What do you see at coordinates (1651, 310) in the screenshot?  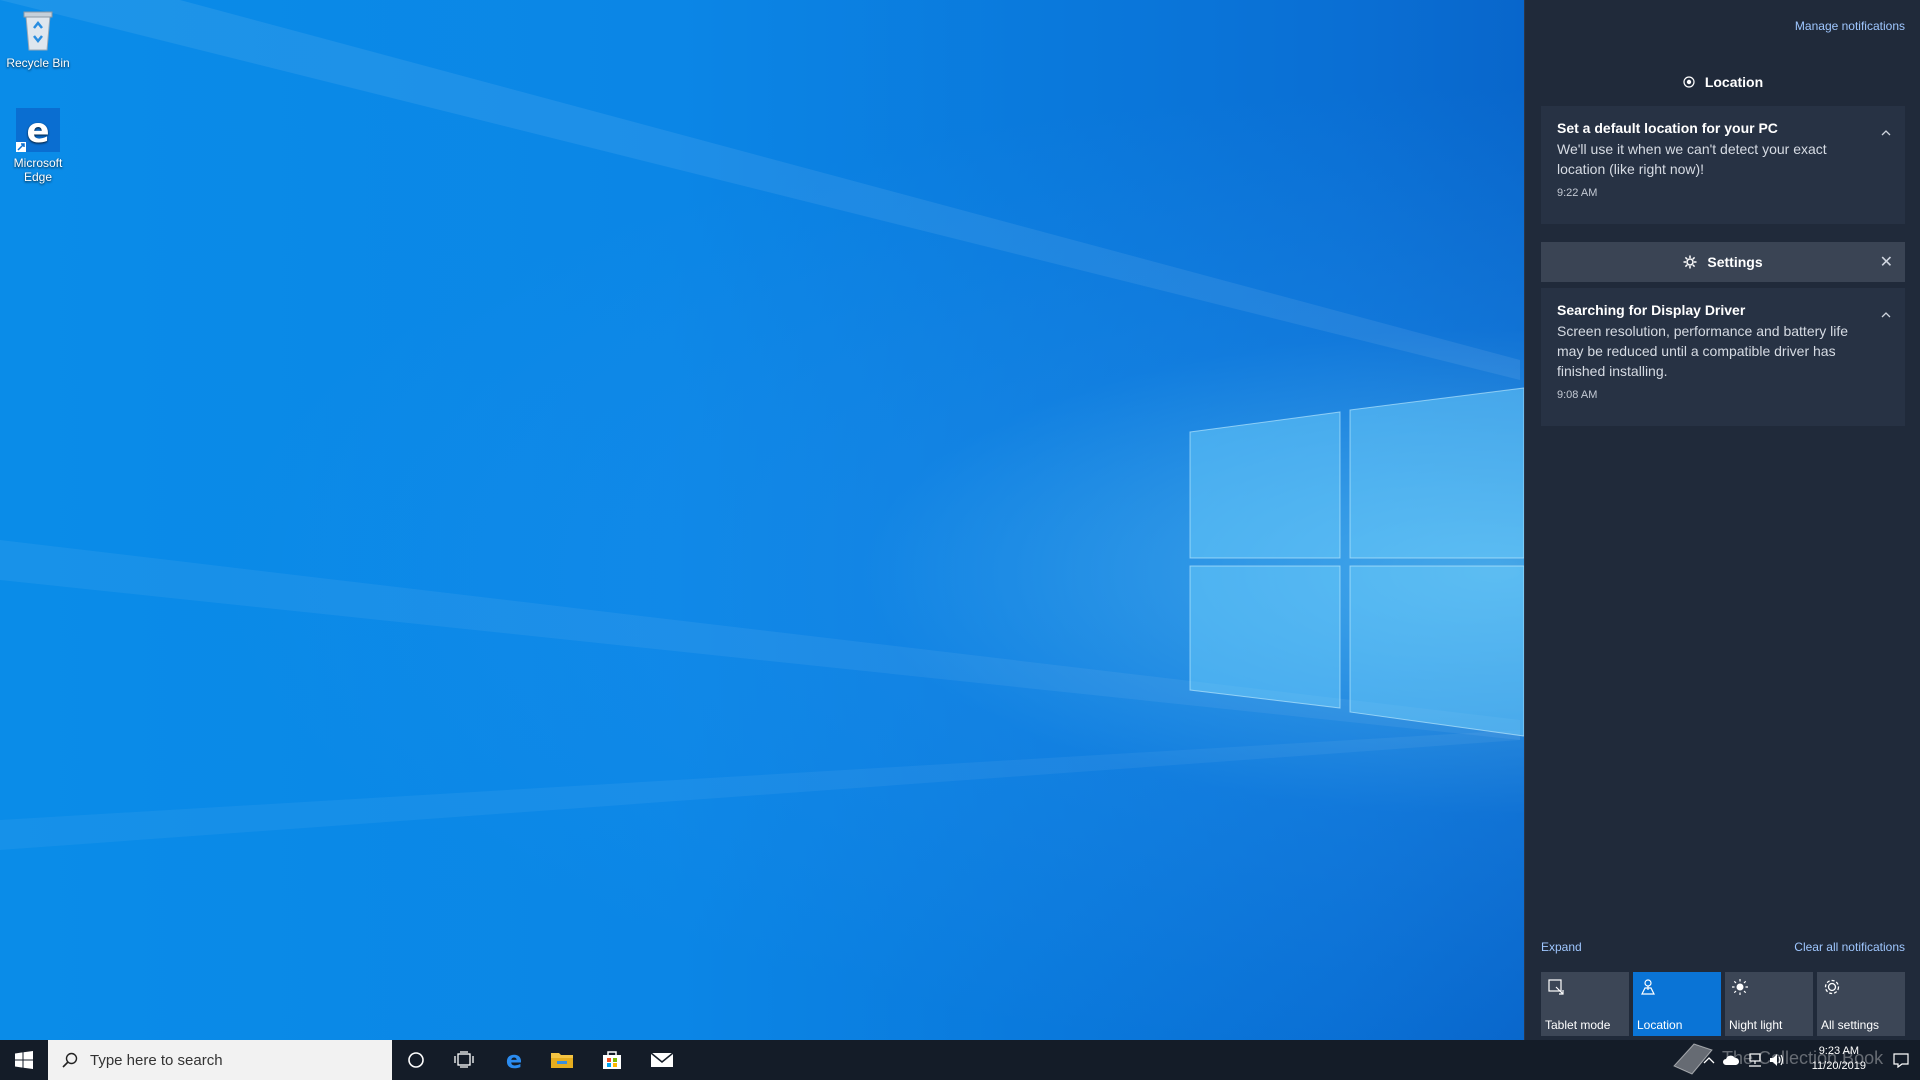 I see `notification-title: Searching for Display Driver` at bounding box center [1651, 310].